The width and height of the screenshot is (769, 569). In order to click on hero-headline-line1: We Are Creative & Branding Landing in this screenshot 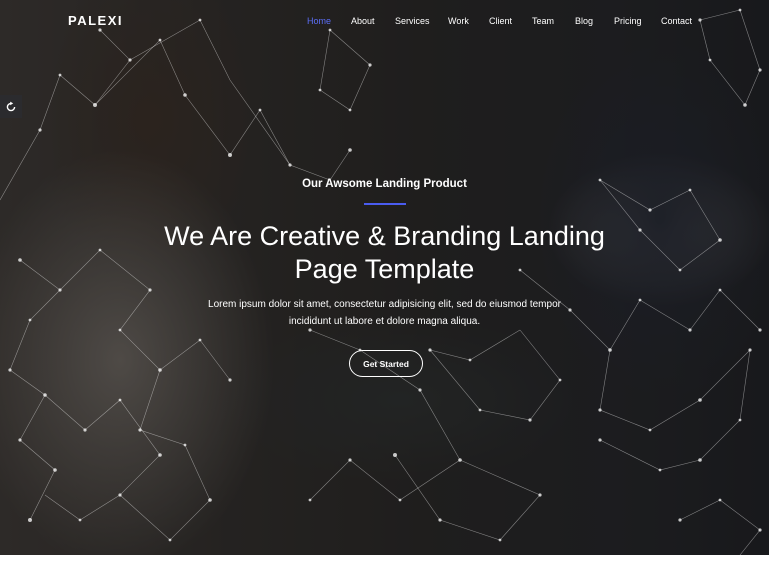, I will do `click(384, 236)`.